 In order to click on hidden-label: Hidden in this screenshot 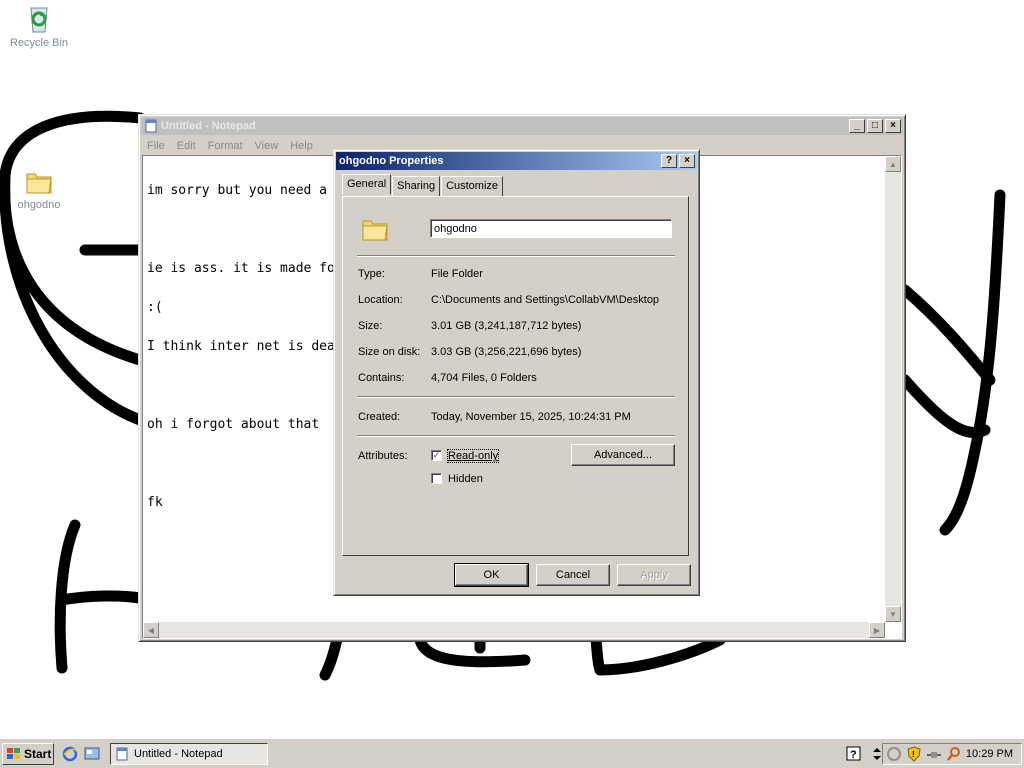, I will do `click(465, 479)`.